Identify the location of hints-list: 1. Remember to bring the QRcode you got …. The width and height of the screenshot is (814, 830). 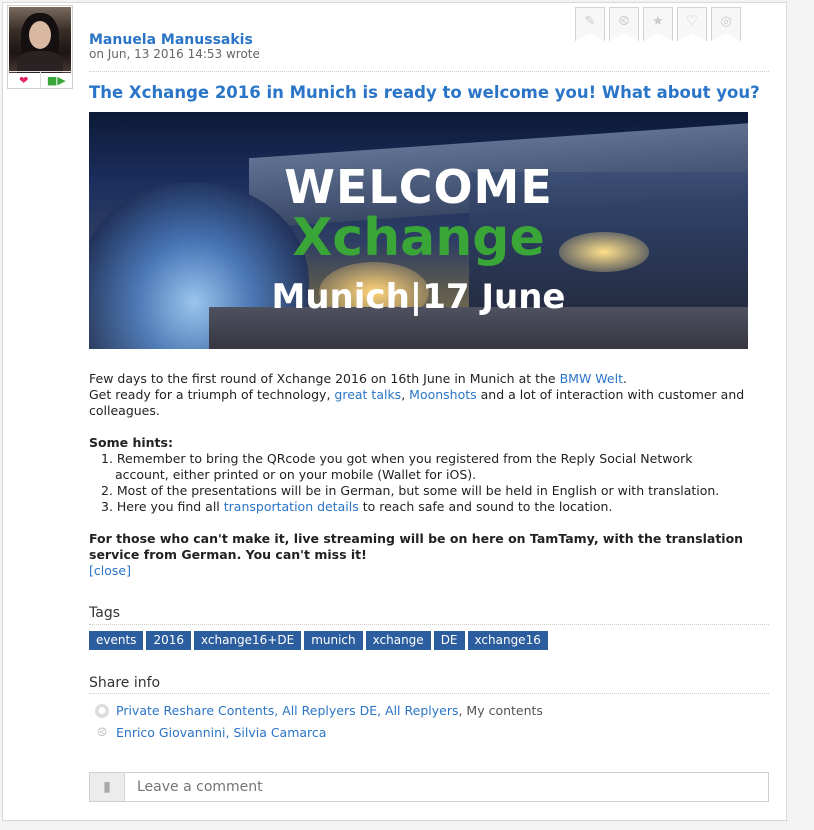
(419, 483).